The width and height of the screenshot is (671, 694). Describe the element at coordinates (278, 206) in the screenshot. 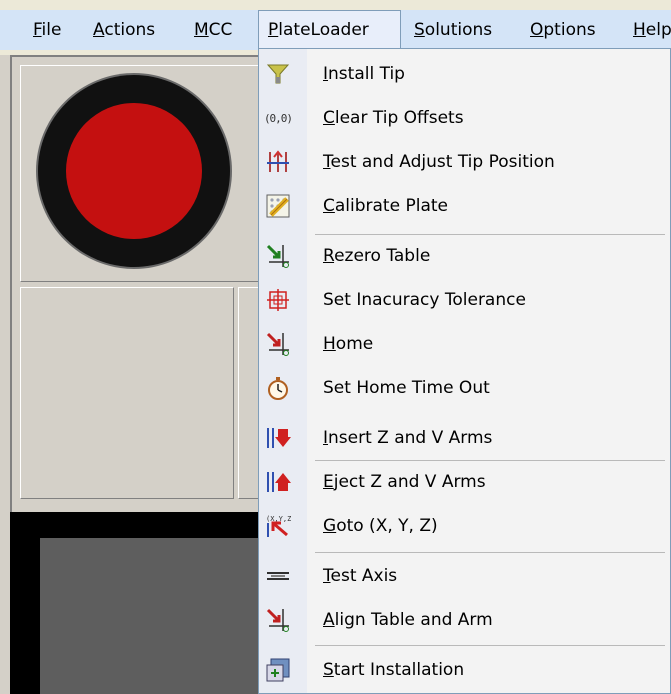

I see `calibrate-icon` at that location.